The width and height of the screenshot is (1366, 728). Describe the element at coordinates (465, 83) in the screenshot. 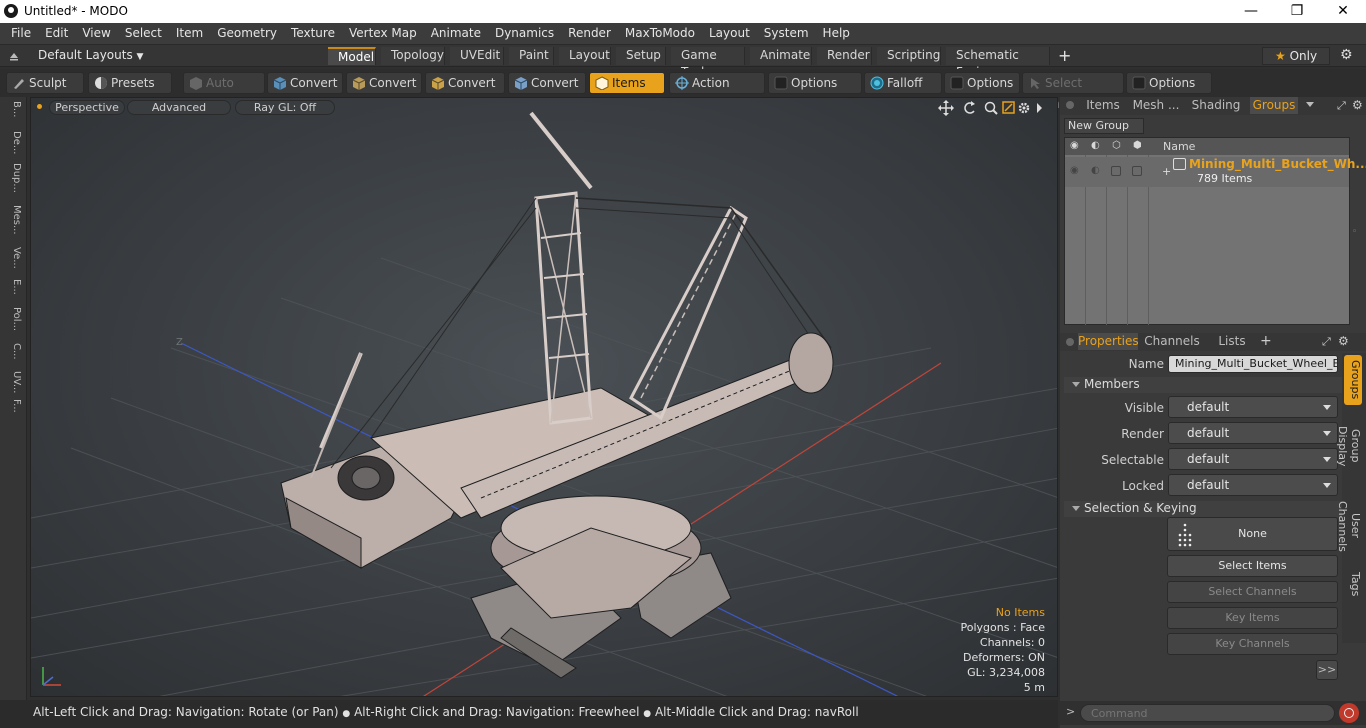

I see `convert-button-3: Convert` at that location.